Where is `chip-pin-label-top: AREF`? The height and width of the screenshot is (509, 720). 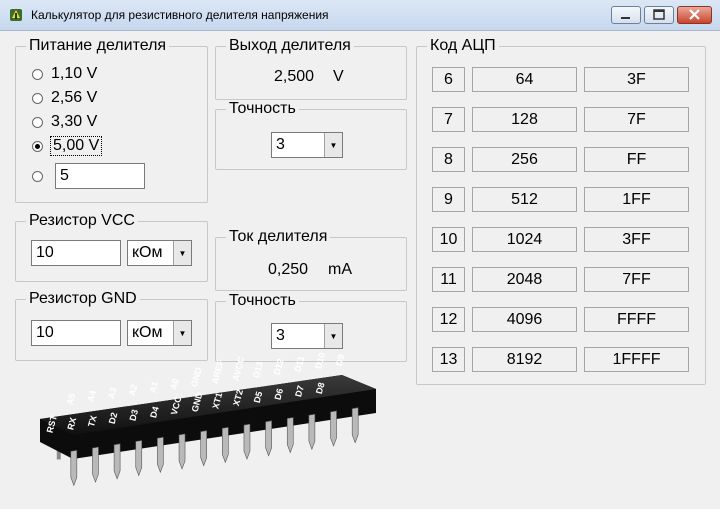 chip-pin-label-top: AREF is located at coordinates (218, 371).